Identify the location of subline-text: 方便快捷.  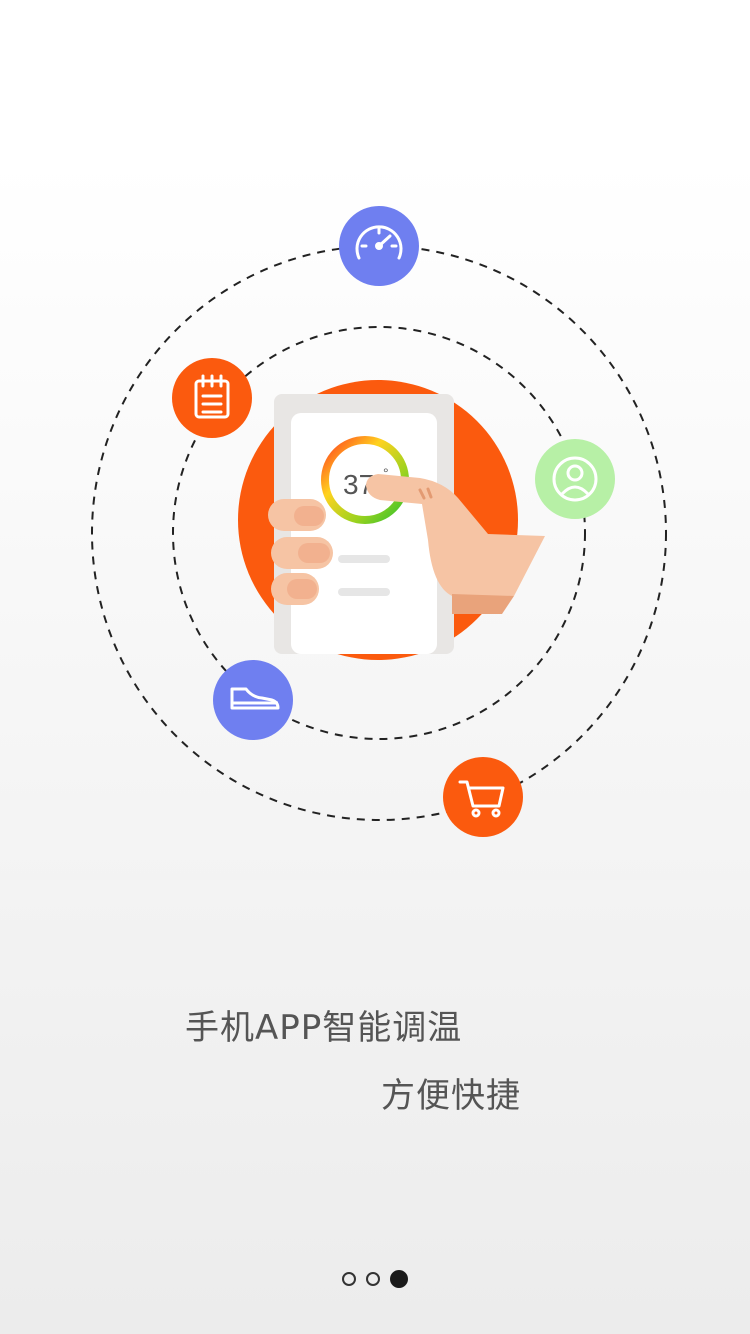
(451, 1096).